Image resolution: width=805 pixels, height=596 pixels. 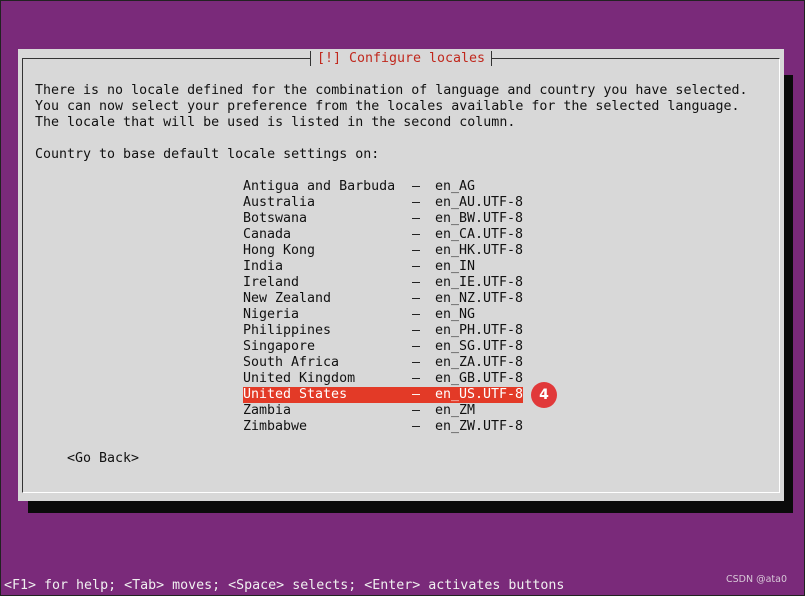 I want to click on locale-code: en_PH.UTF-8, so click(x=479, y=330).